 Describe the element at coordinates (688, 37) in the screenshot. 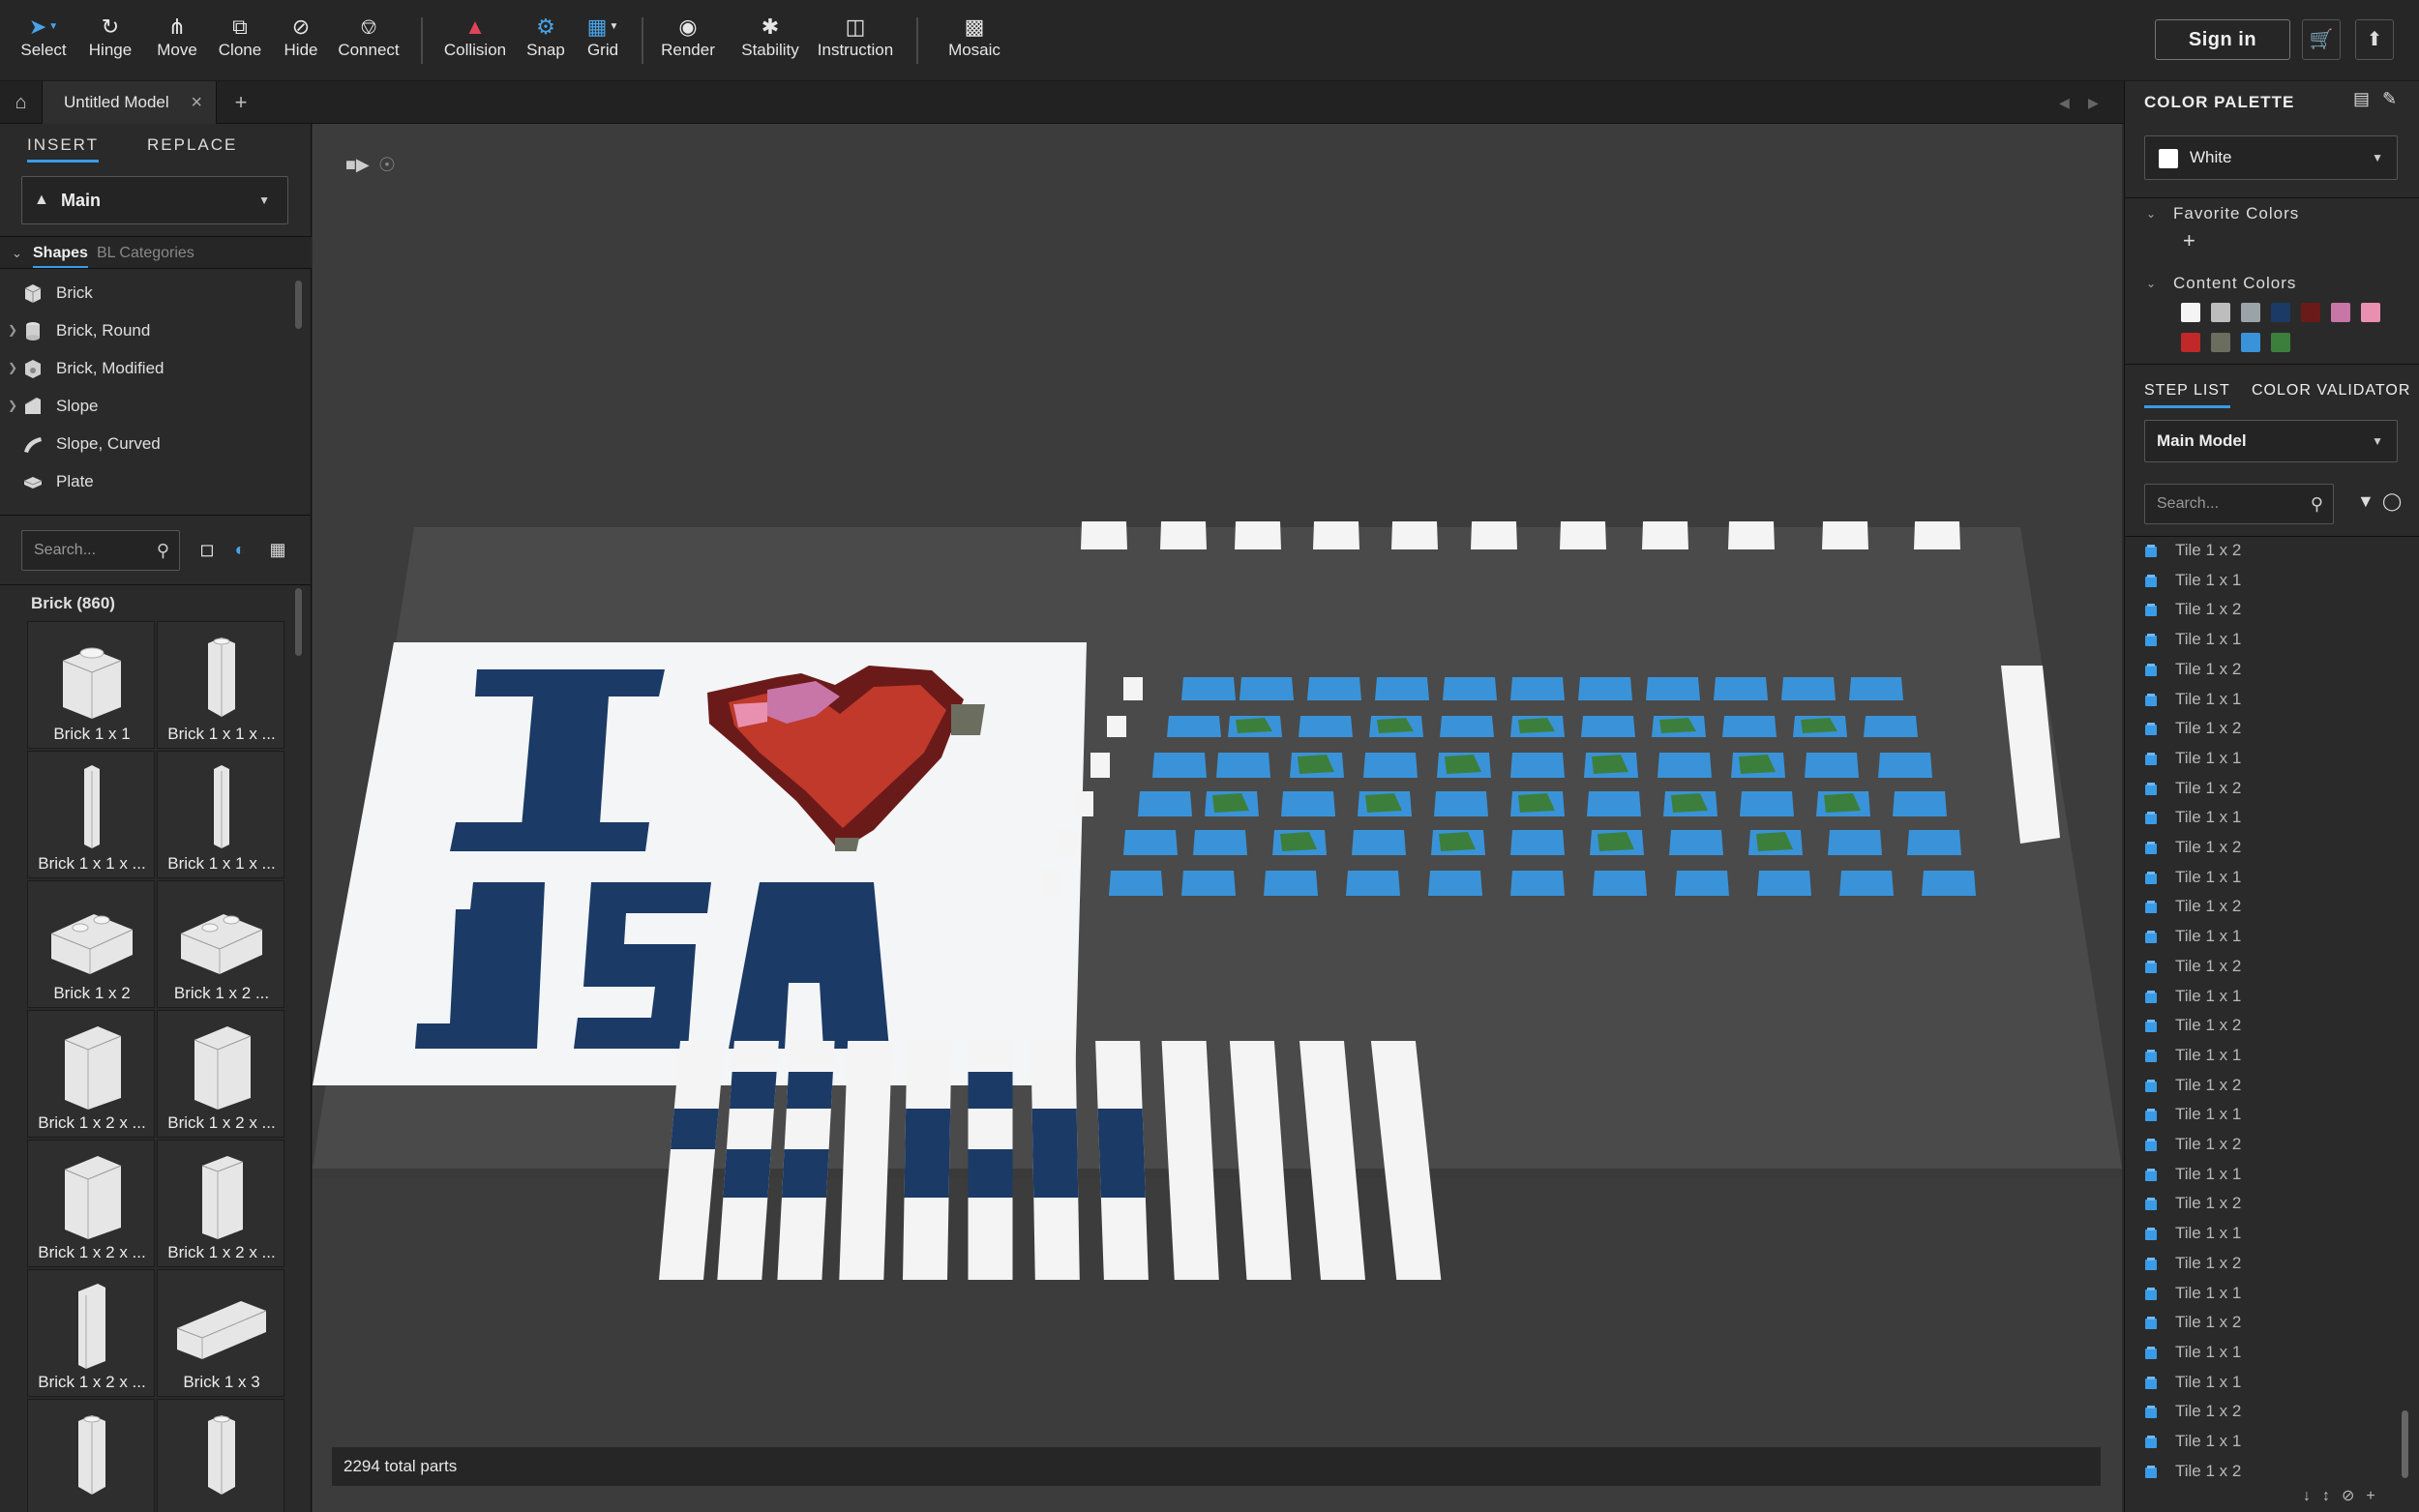

I see `render-tool-button: ◉ Render` at that location.